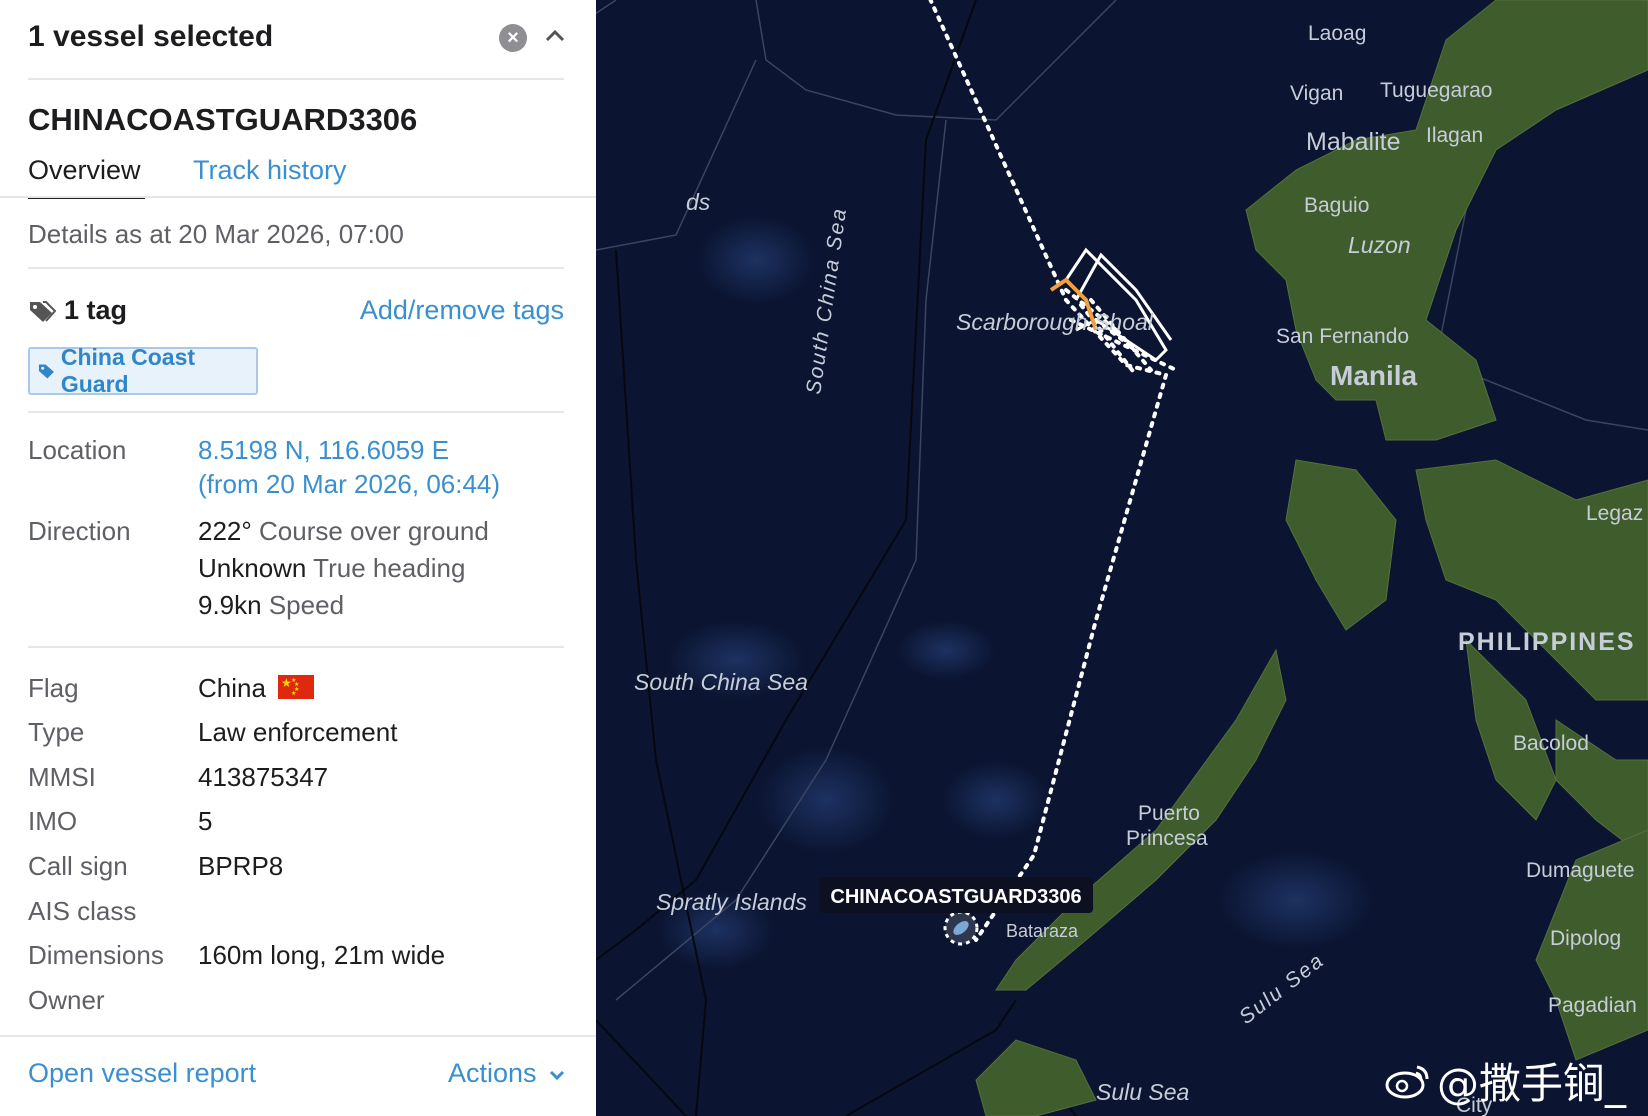 This screenshot has width=1648, height=1116. Describe the element at coordinates (1379, 245) in the screenshot. I see `map-label-luzon: Luzon` at that location.